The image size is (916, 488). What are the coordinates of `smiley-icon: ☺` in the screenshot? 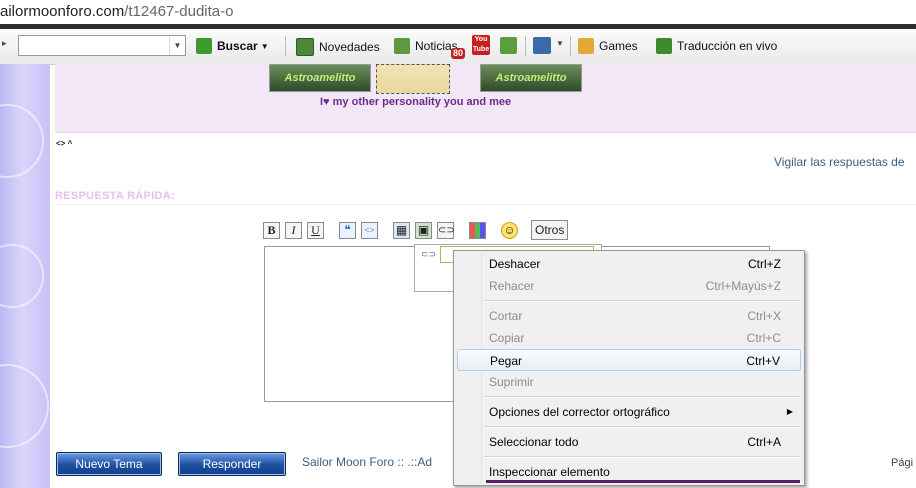 It's located at (509, 230).